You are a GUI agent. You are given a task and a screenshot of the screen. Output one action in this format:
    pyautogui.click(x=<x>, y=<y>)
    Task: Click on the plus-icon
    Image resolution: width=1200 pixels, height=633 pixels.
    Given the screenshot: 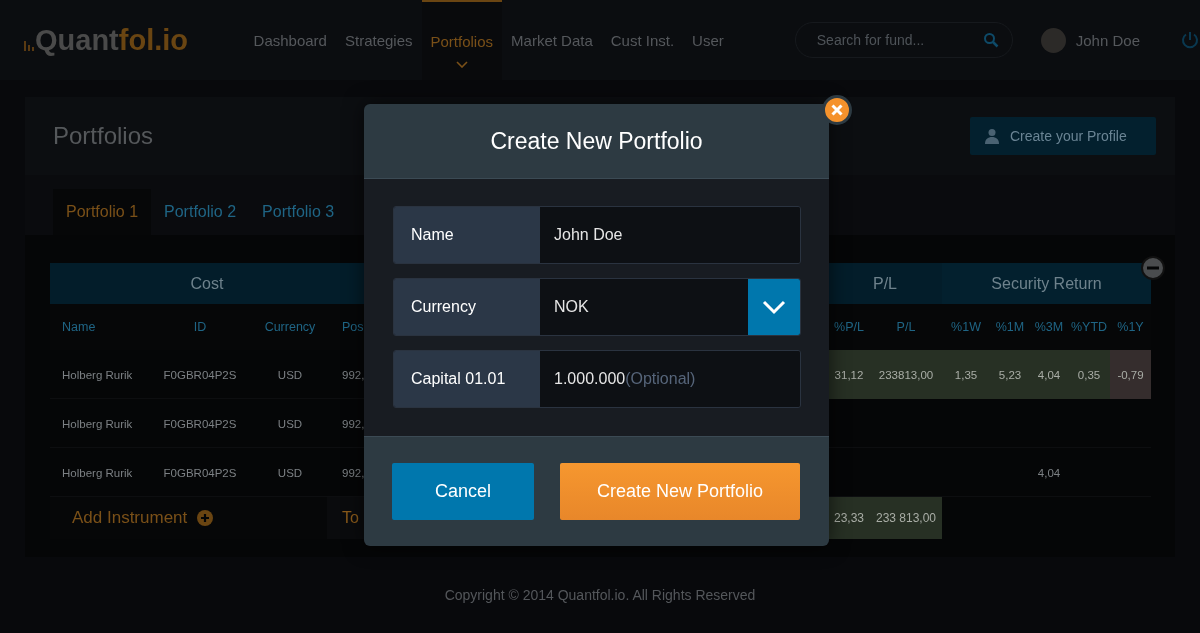 What is the action you would take?
    pyautogui.click(x=205, y=518)
    